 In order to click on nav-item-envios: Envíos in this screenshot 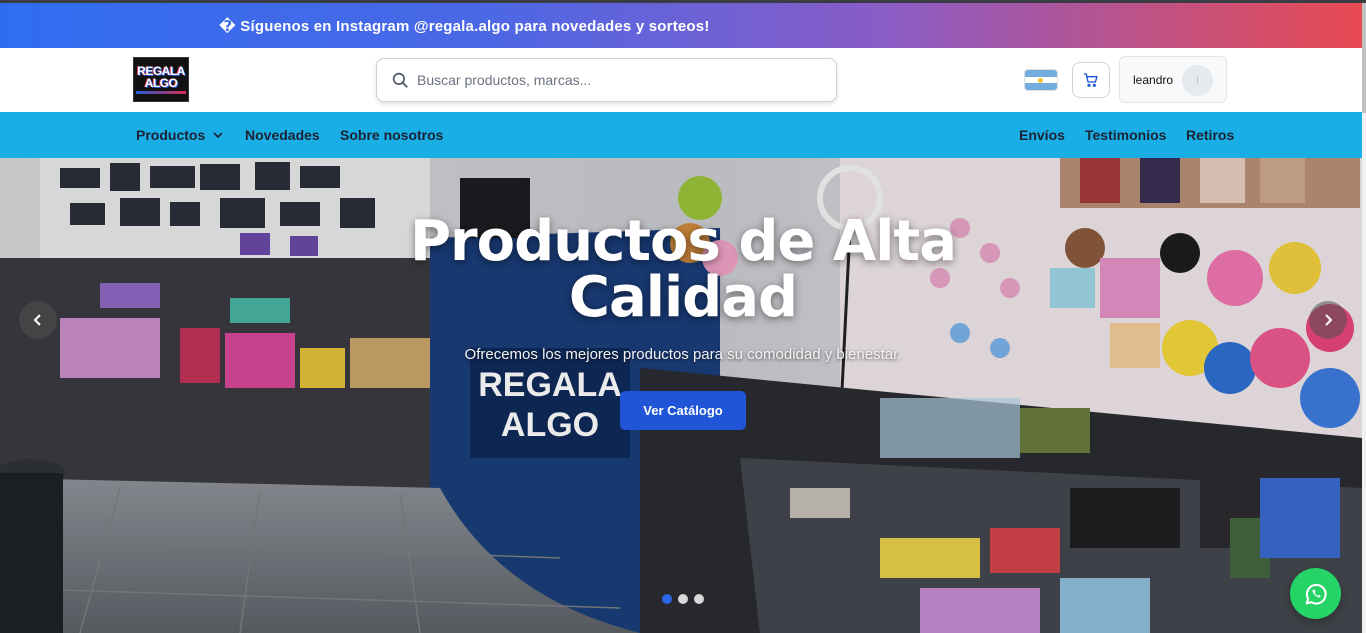, I will do `click(1042, 135)`.